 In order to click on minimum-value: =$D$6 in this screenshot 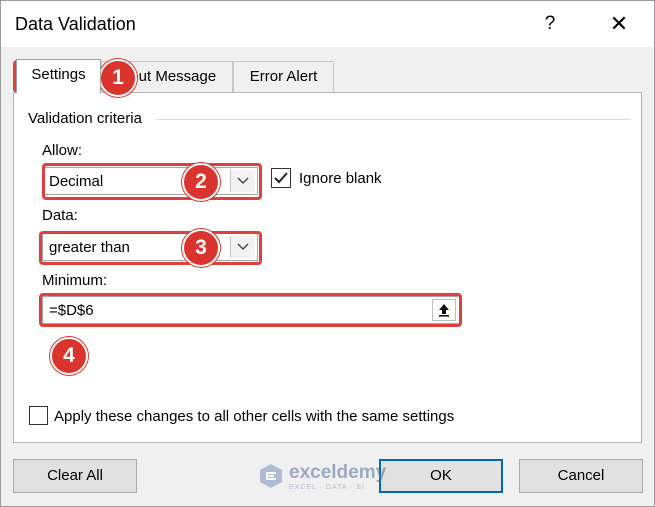, I will do `click(71, 310)`.